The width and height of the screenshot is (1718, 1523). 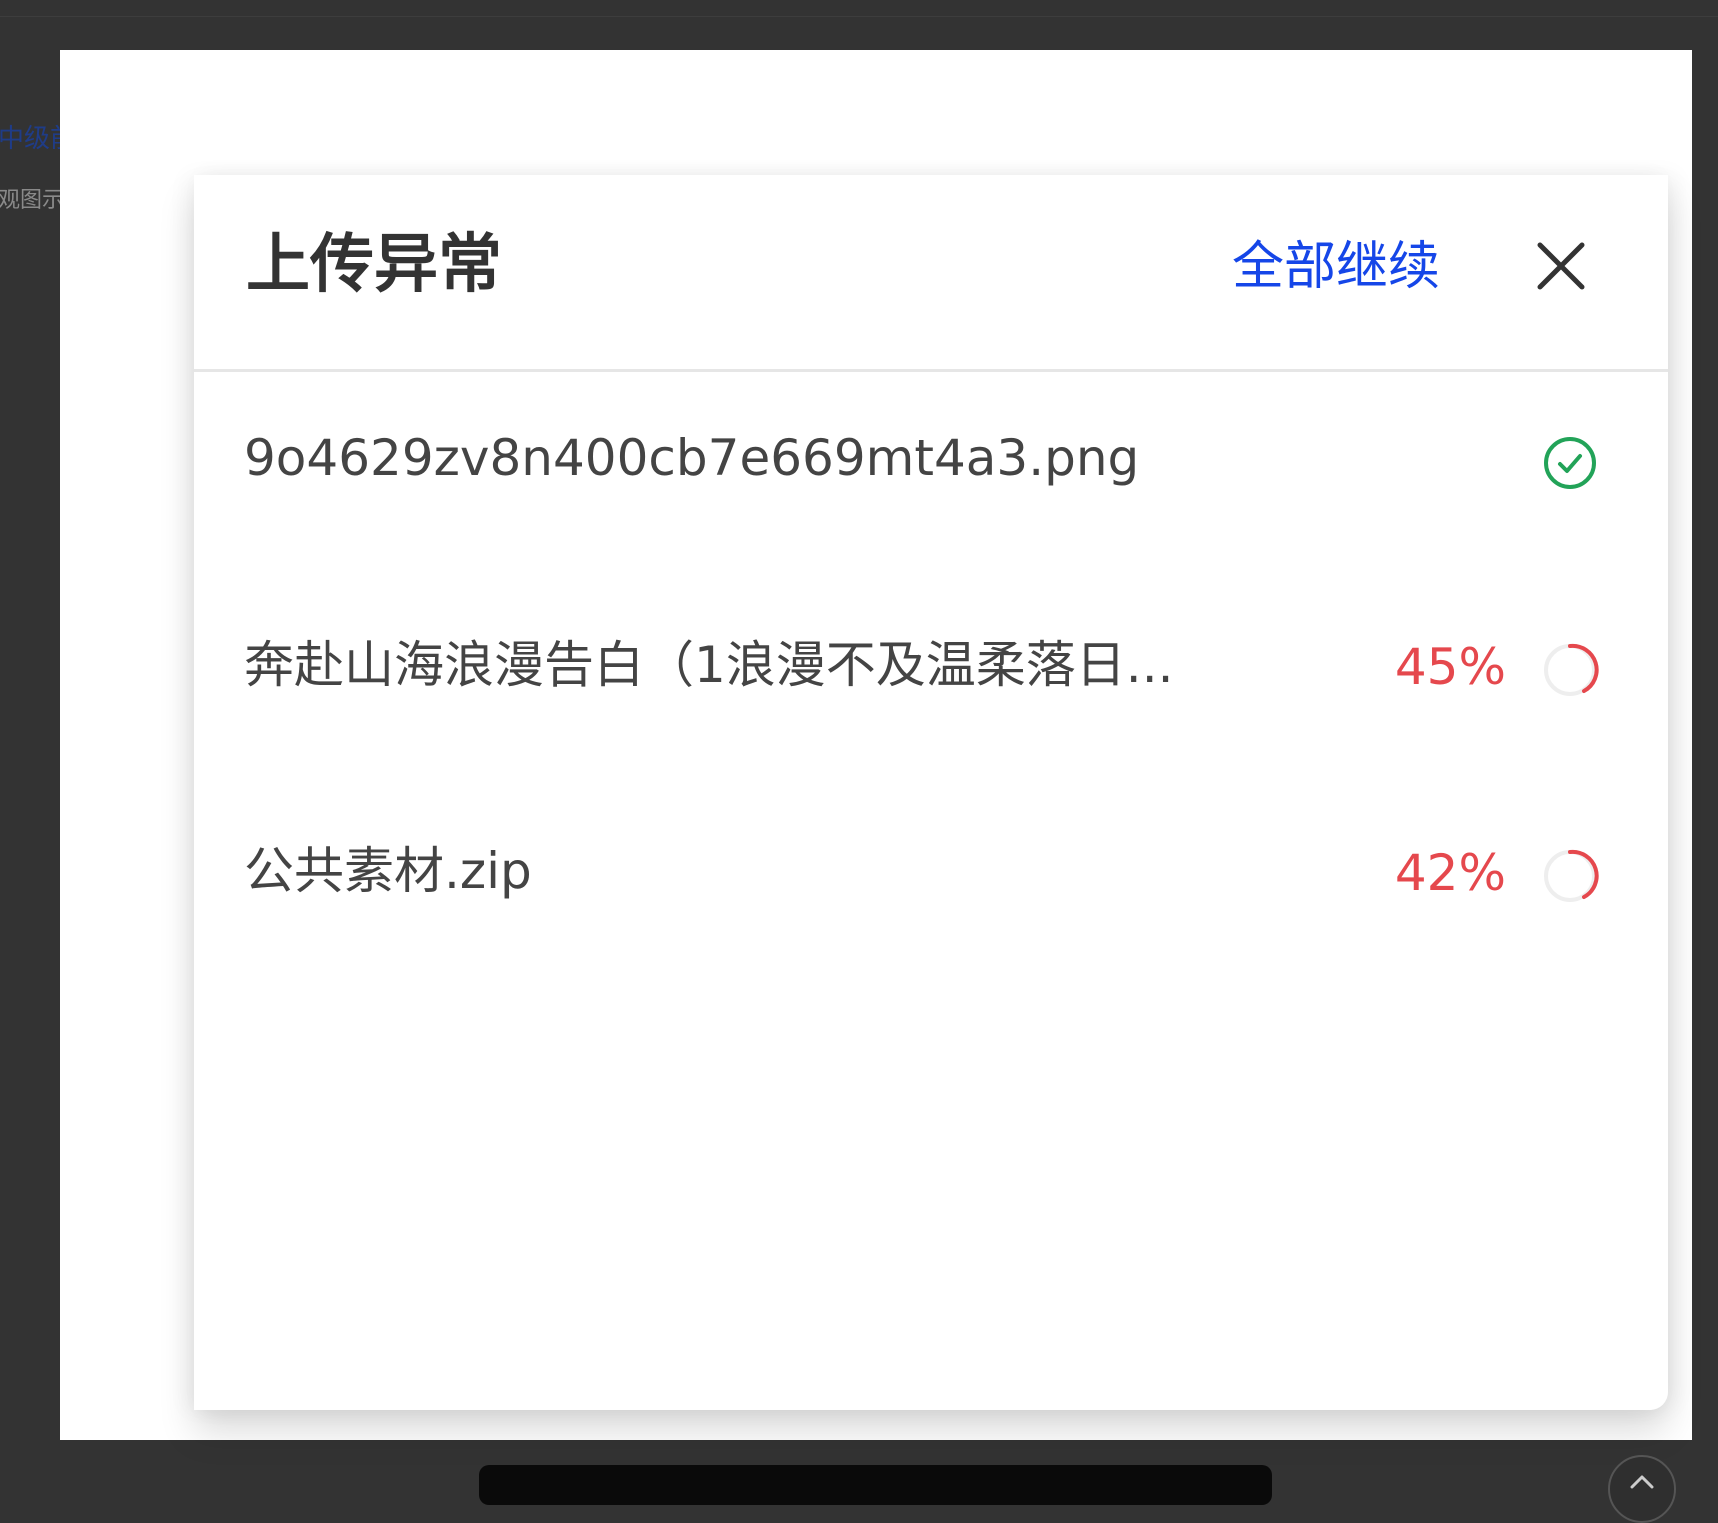 What do you see at coordinates (1561, 266) in the screenshot?
I see `close-icon` at bounding box center [1561, 266].